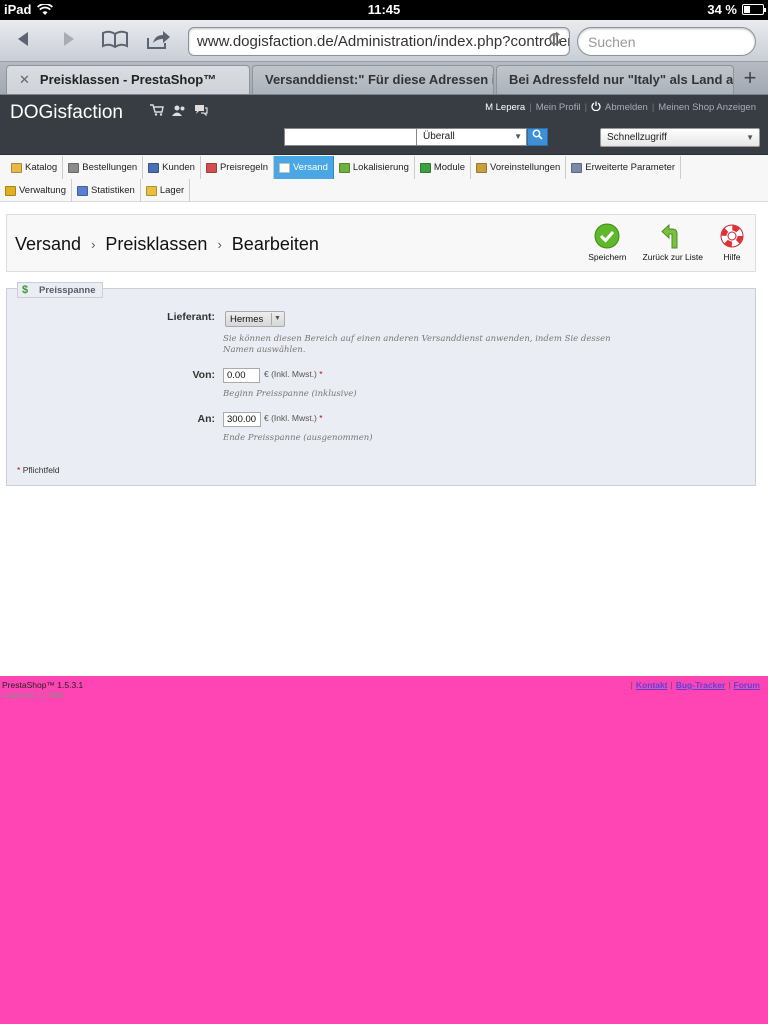  I want to click on forum-link: Forum, so click(747, 685).